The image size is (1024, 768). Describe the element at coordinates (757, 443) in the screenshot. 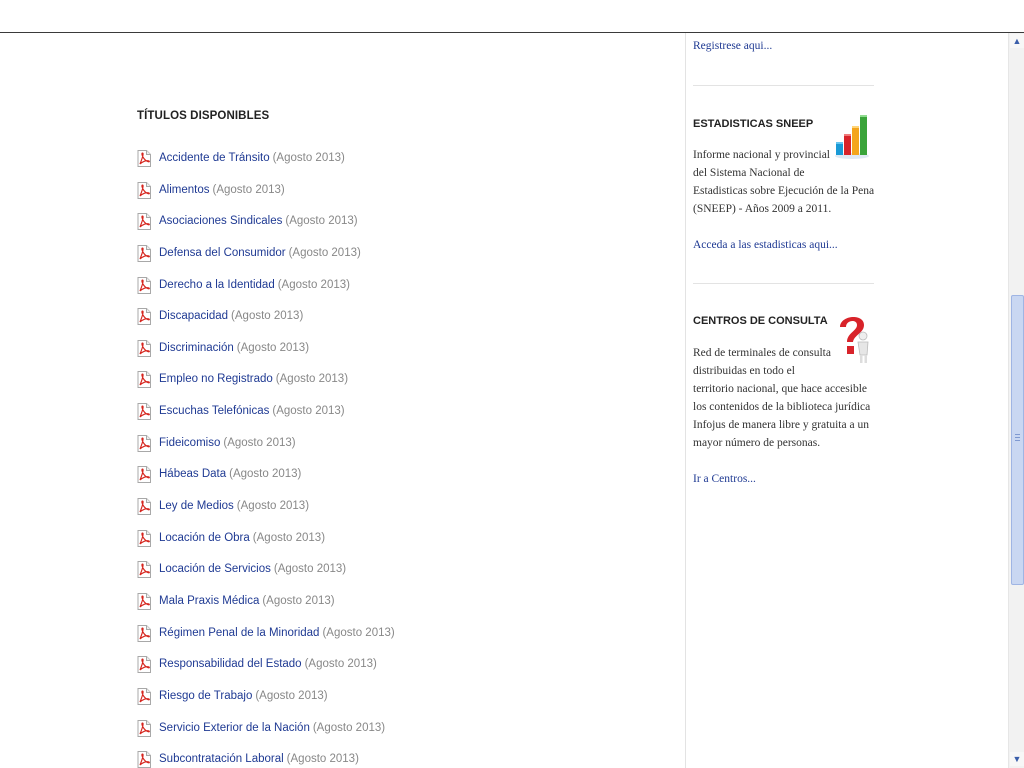

I see `centers-text-line: mayor número de personas.` at that location.